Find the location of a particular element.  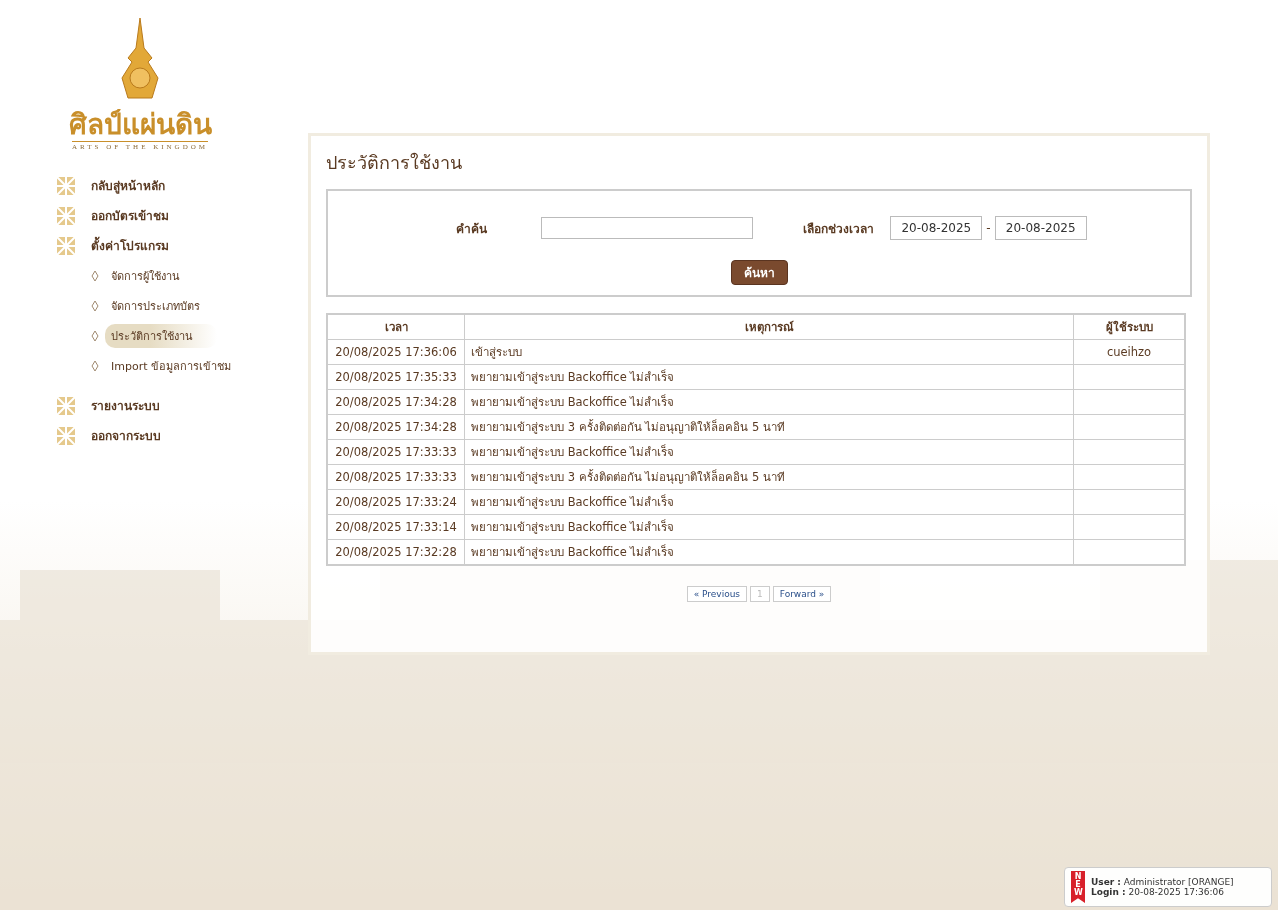

menu-item: ออกจากระบบ is located at coordinates (126, 436).